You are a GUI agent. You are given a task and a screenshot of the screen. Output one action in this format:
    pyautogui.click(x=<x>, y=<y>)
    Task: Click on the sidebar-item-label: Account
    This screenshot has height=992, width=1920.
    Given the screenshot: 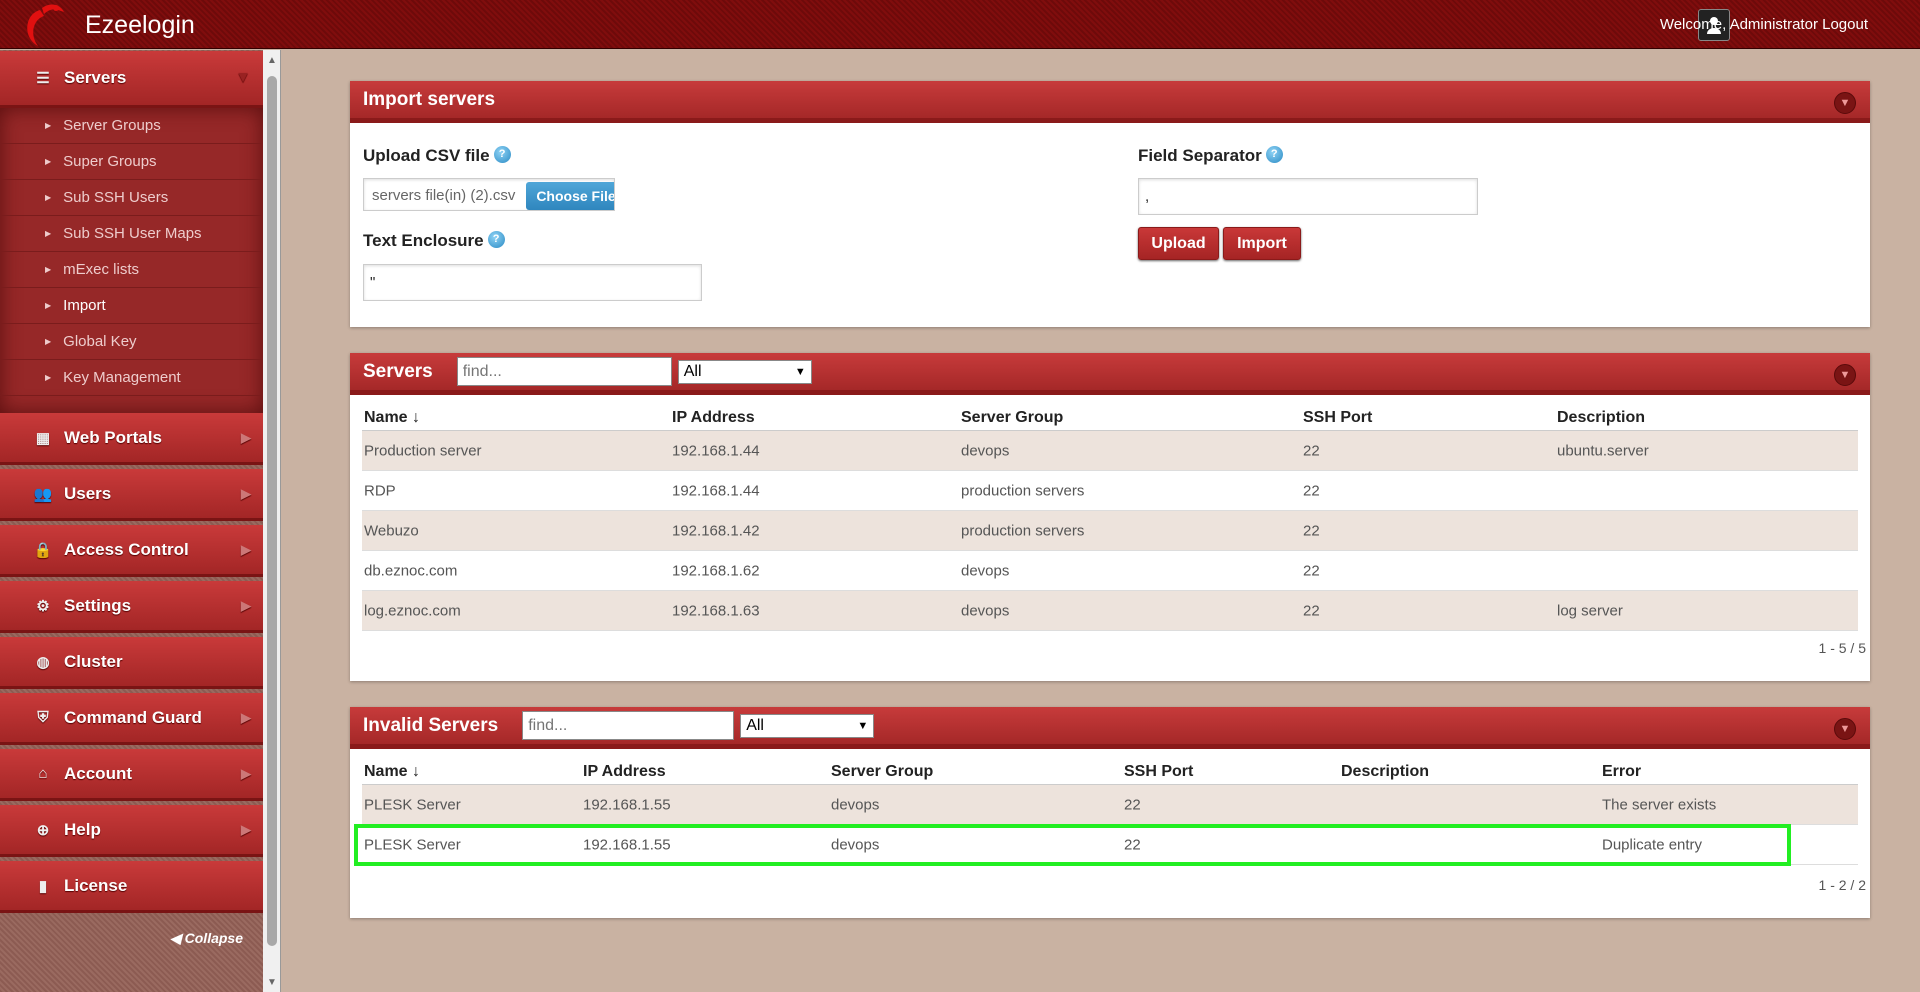 What is the action you would take?
    pyautogui.click(x=98, y=773)
    